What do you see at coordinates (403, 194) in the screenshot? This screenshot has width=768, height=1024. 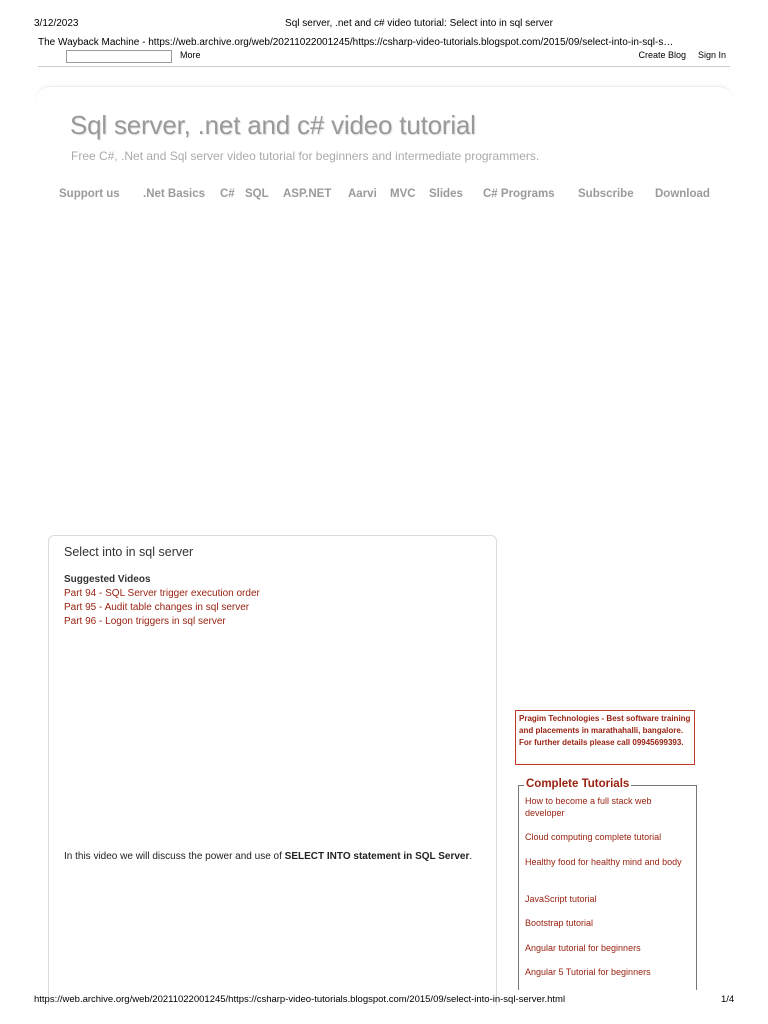 I see `nav-item-mvc: MVC` at bounding box center [403, 194].